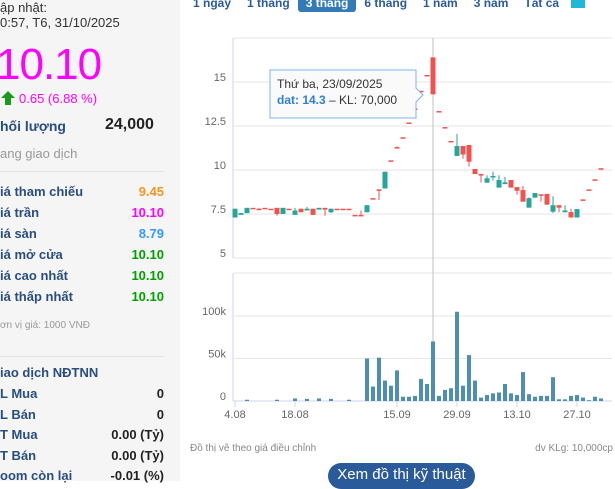 Image resolution: width=615 pixels, height=489 pixels. Describe the element at coordinates (368, 100) in the screenshot. I see `tooltip-volume: KL: 70,000` at that location.